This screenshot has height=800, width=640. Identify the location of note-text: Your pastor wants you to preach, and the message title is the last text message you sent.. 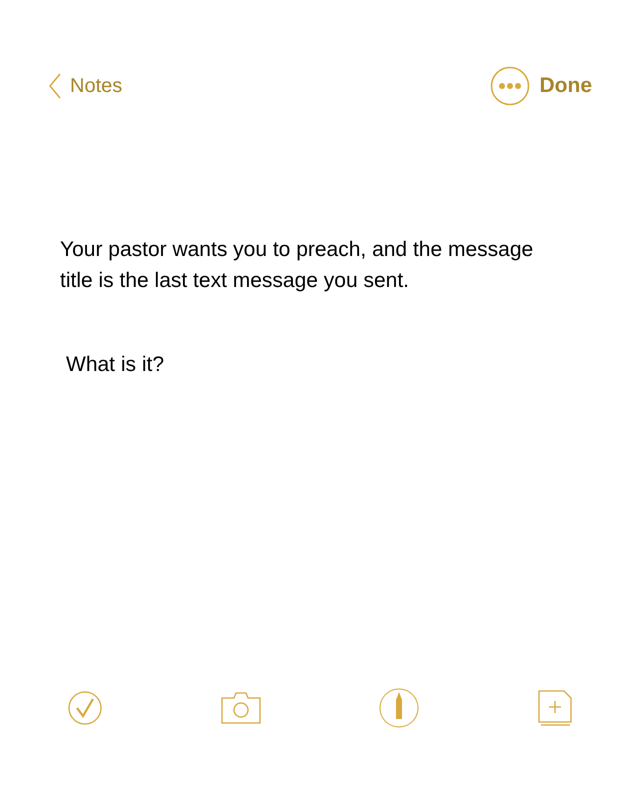
(297, 265).